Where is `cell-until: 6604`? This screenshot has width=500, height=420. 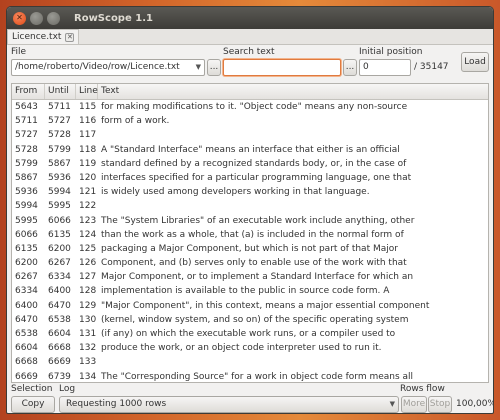
cell-until: 6604 is located at coordinates (59, 334).